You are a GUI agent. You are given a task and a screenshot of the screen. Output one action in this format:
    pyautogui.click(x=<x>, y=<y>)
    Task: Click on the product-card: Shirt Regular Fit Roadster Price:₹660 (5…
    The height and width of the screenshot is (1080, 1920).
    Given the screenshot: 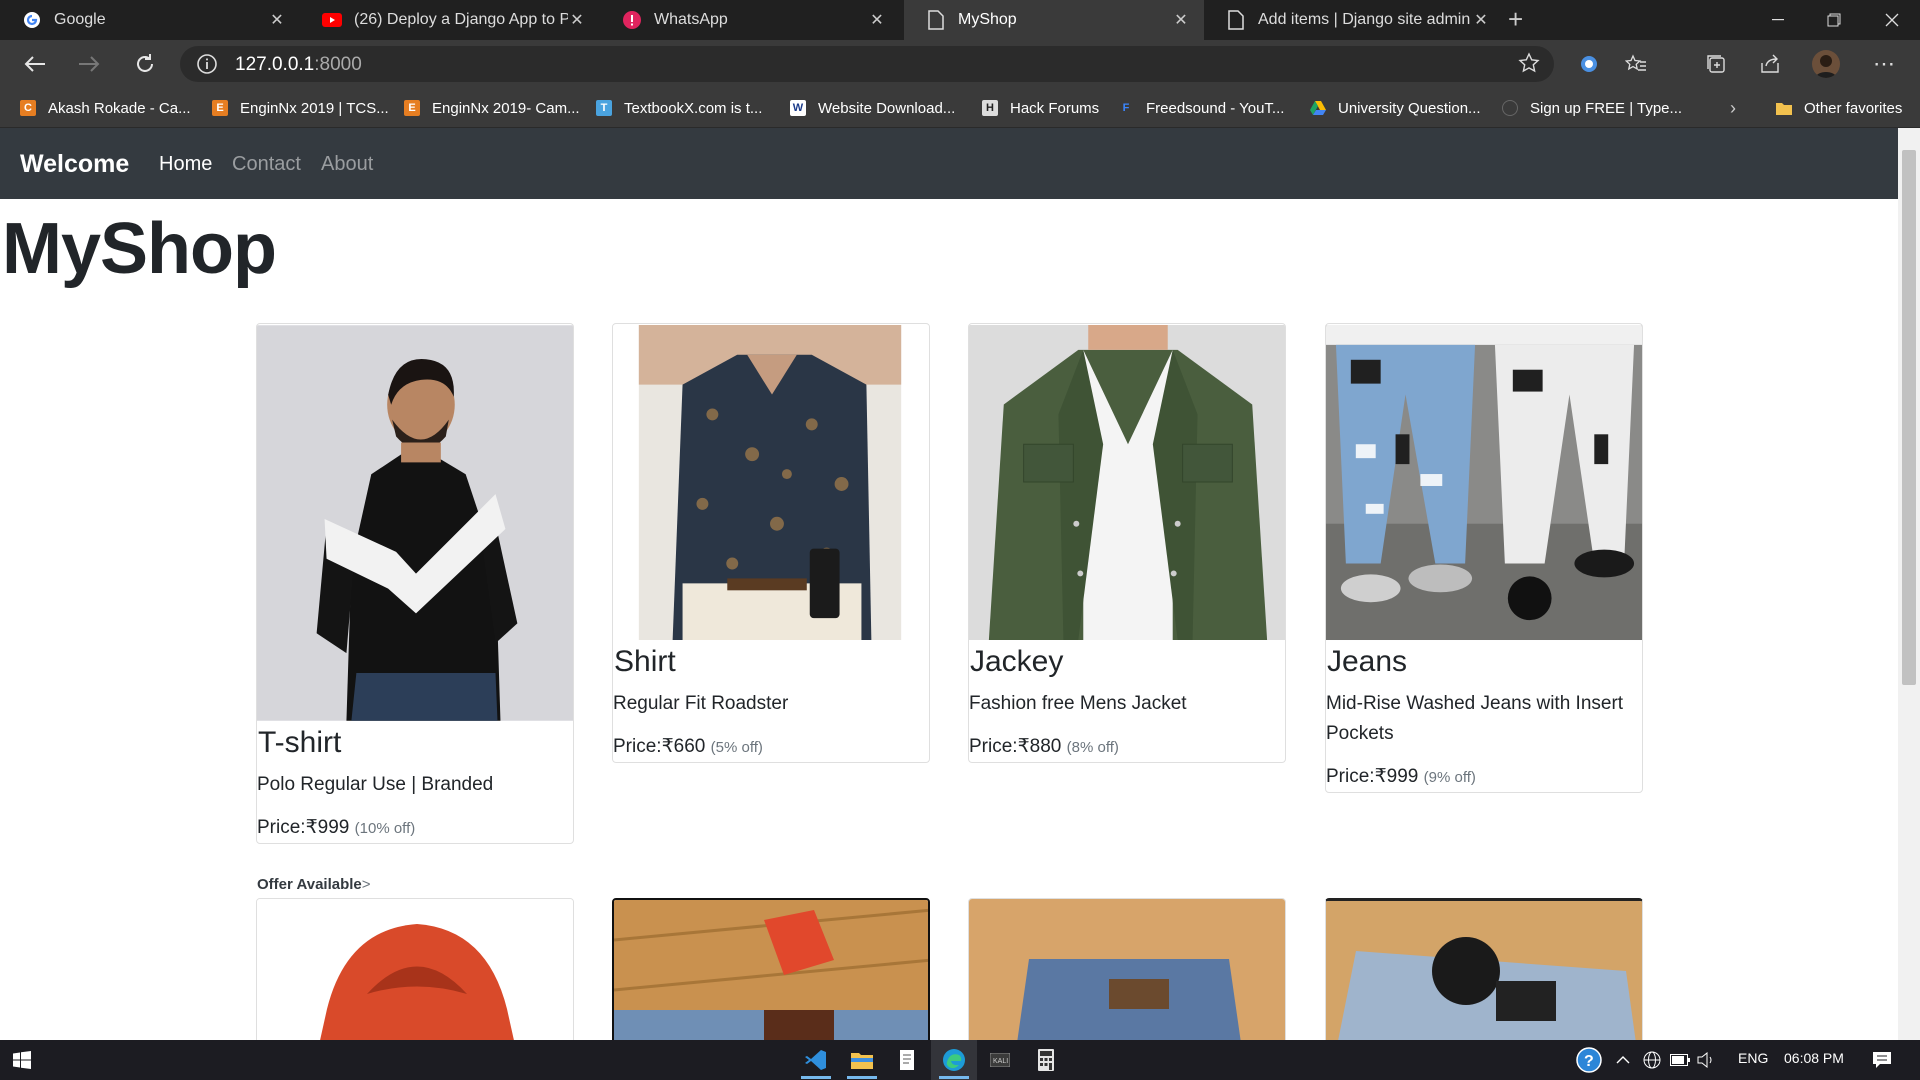 What is the action you would take?
    pyautogui.click(x=771, y=543)
    